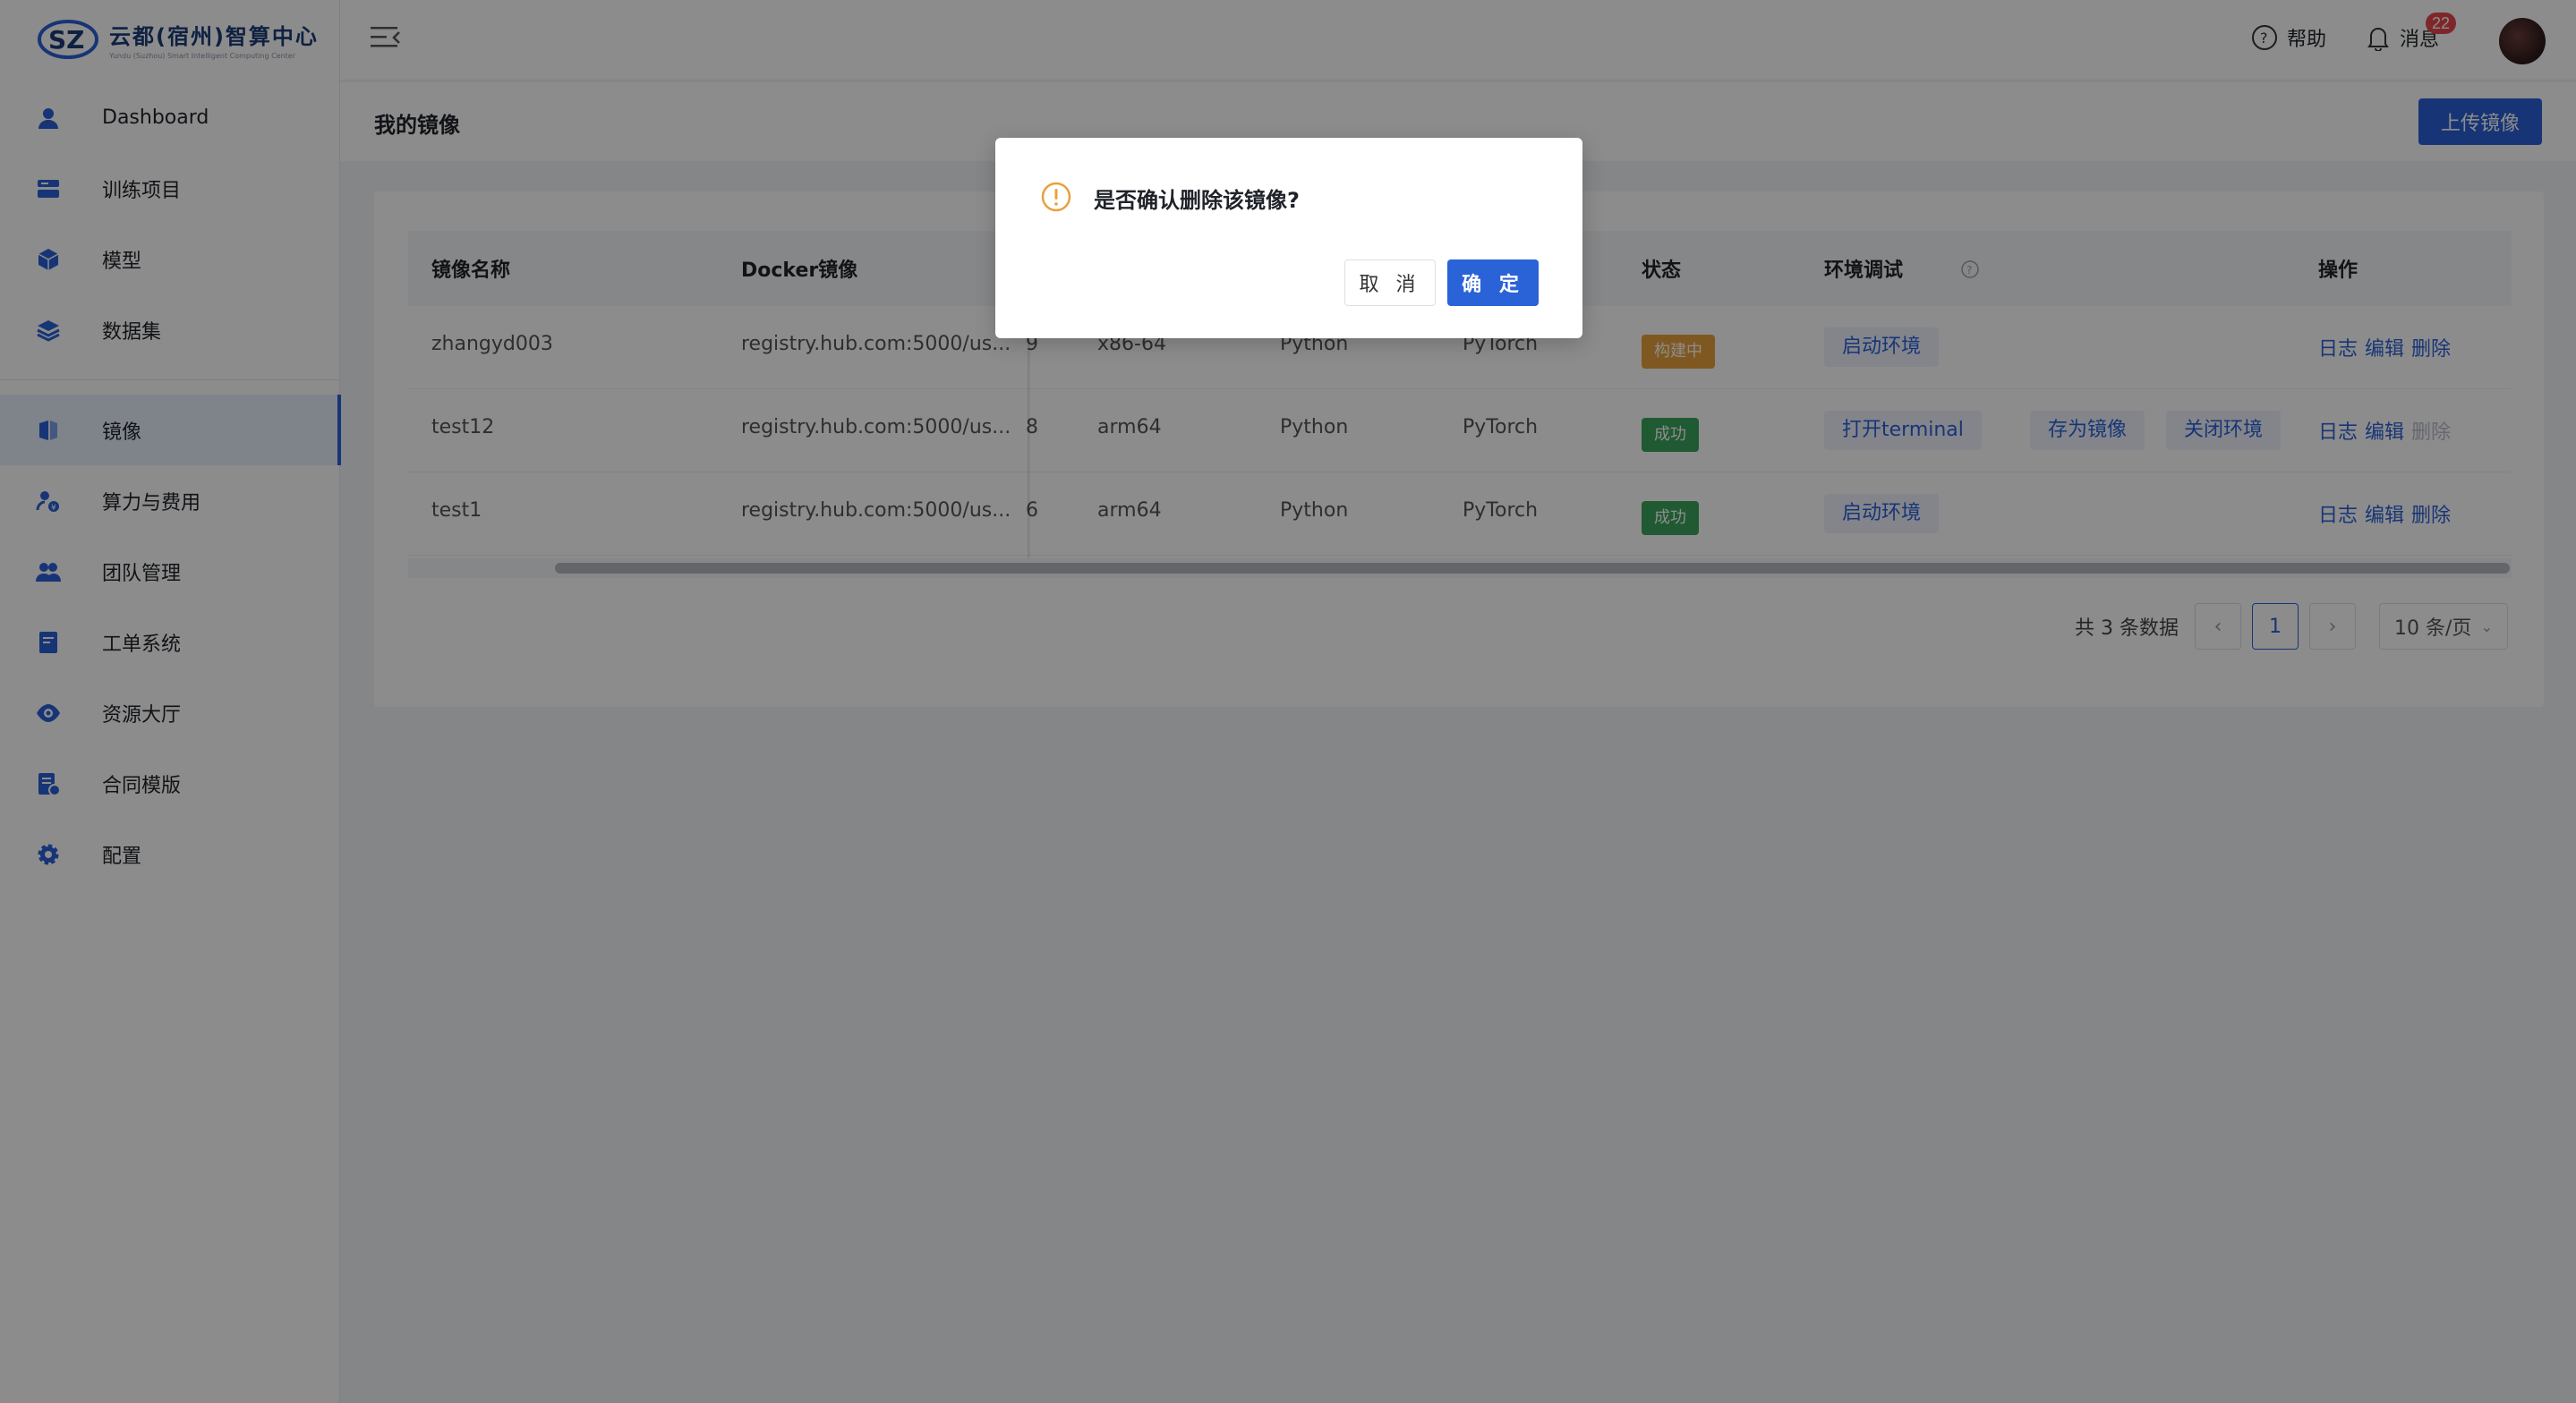 The image size is (2576, 1403). I want to click on warning-icon, so click(1056, 197).